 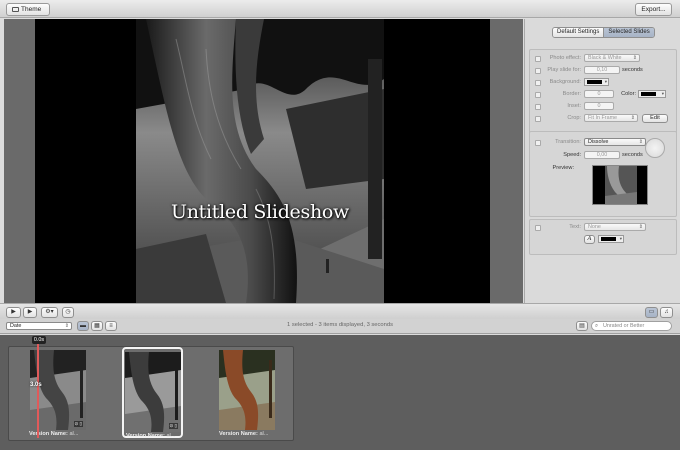 I want to click on photo-effect-popup: Black & White ⇕, so click(x=612, y=58).